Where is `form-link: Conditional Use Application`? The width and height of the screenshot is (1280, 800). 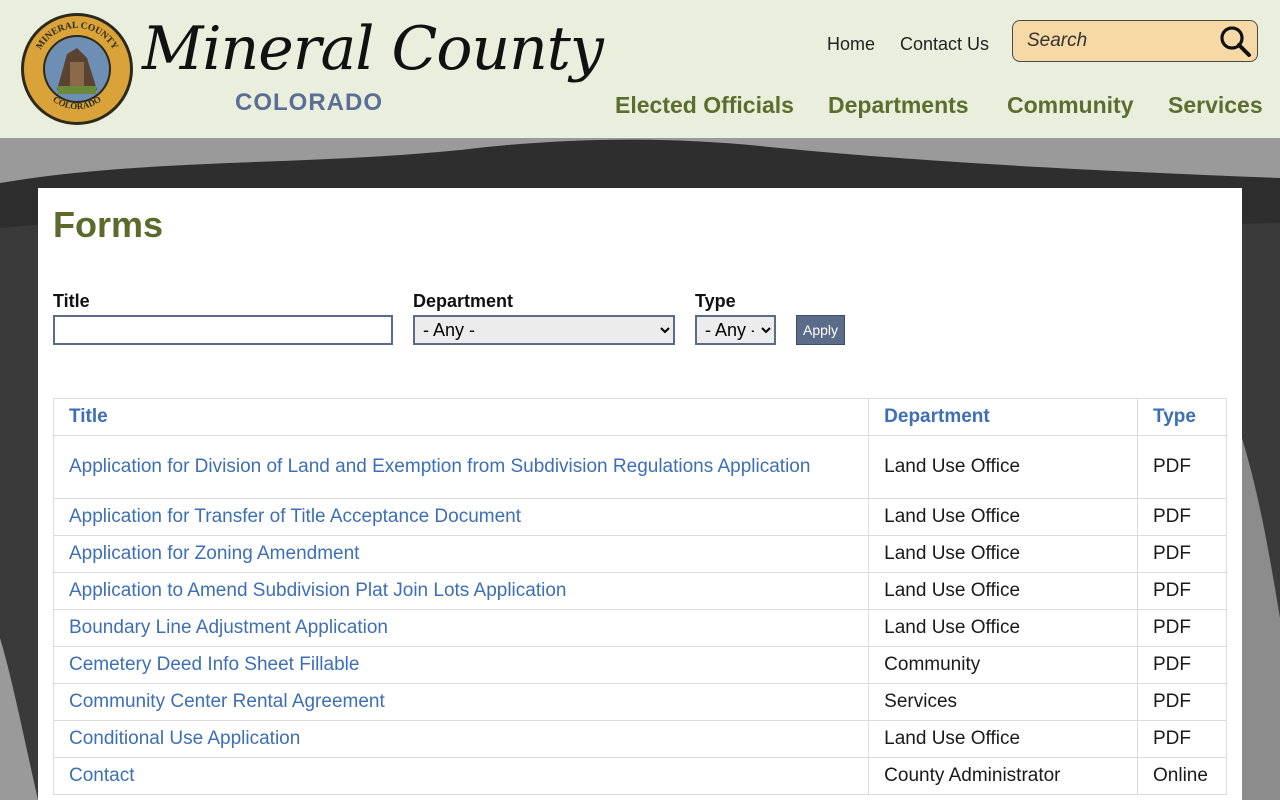 form-link: Conditional Use Application is located at coordinates (184, 738).